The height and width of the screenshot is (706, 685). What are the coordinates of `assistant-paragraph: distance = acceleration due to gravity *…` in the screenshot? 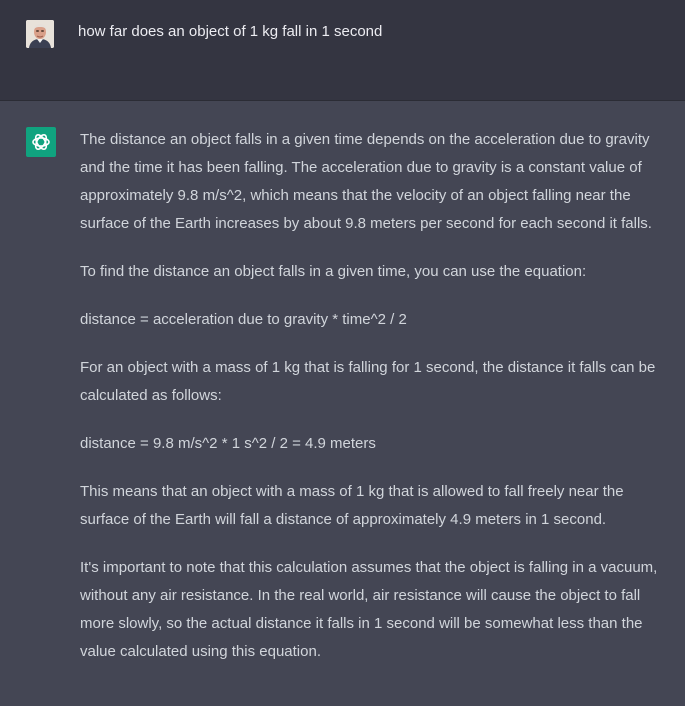 It's located at (243, 319).